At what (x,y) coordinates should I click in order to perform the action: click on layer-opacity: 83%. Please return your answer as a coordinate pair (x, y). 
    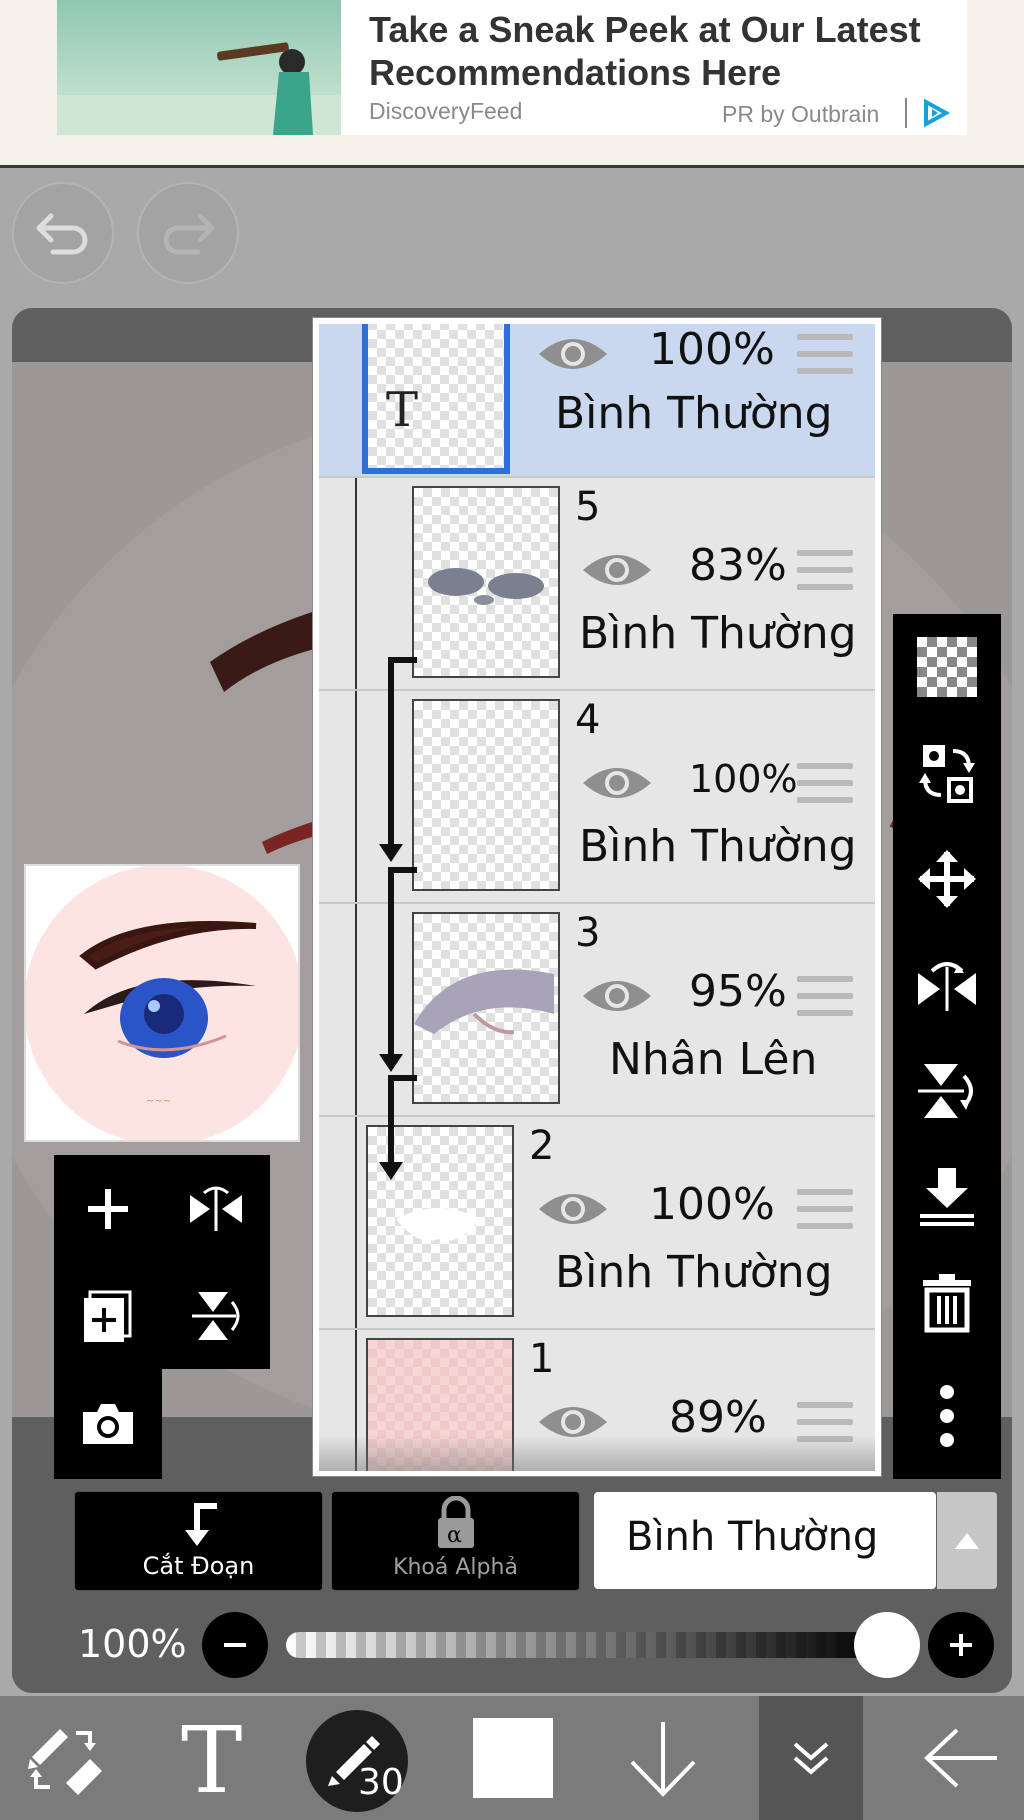
    Looking at the image, I should click on (738, 565).